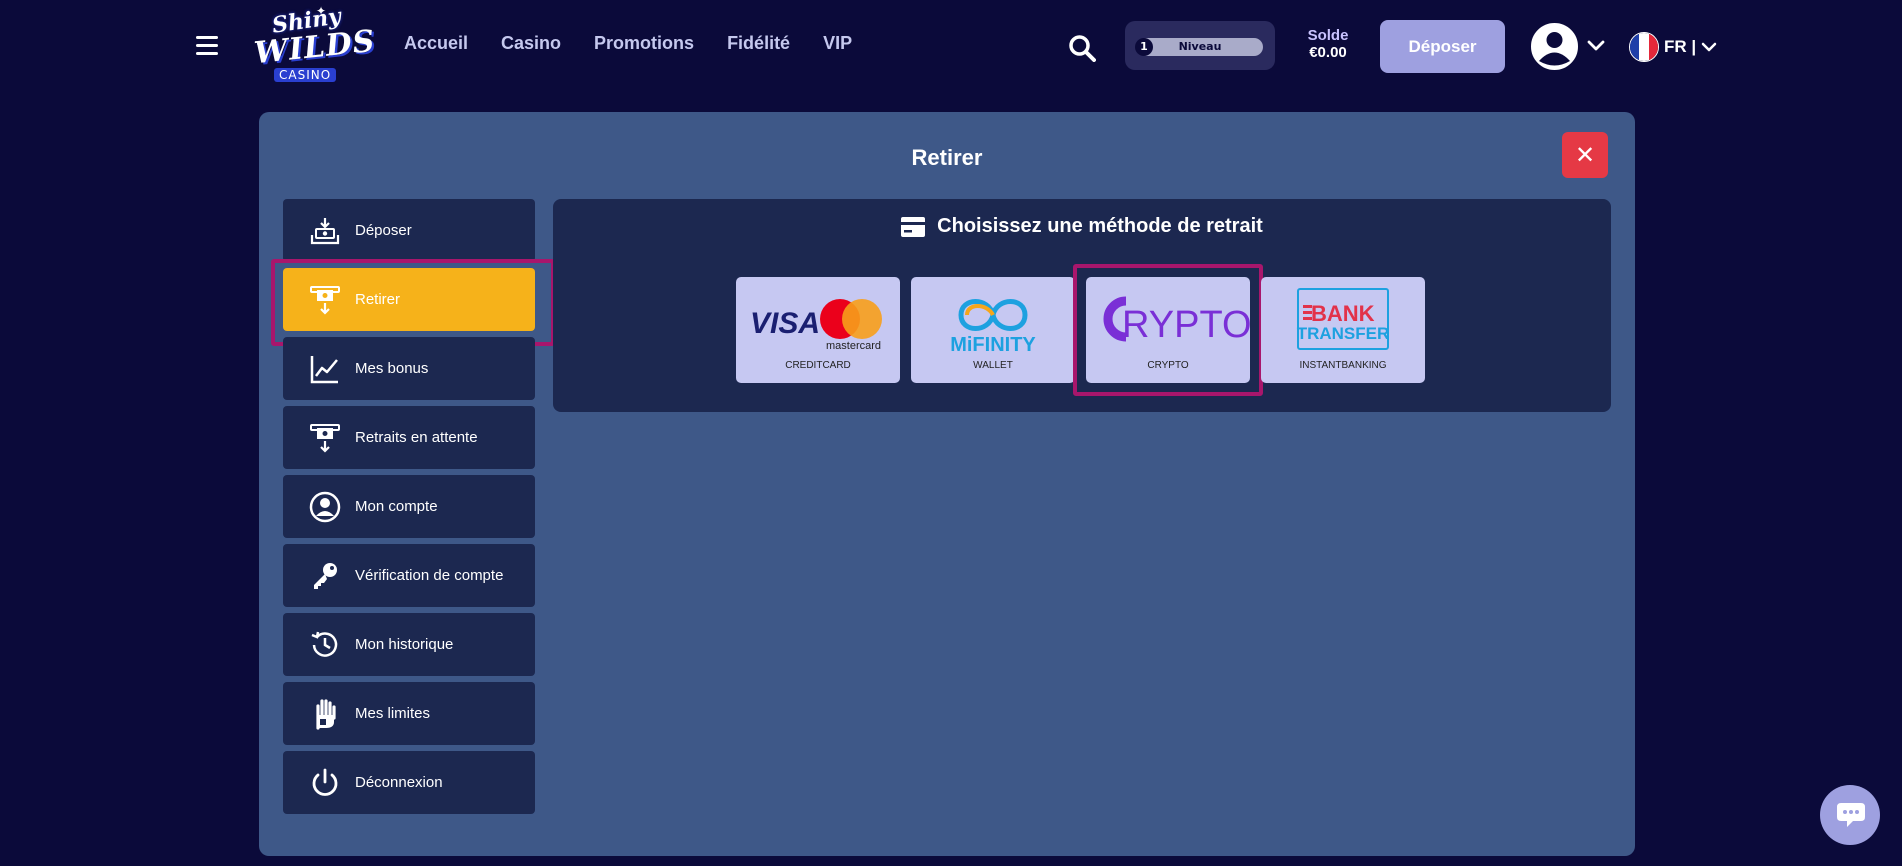 Image resolution: width=1902 pixels, height=866 pixels. I want to click on method-caption: INSTANTBANKING, so click(1343, 365).